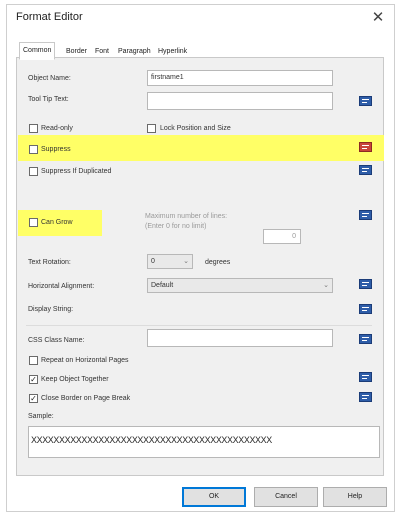  What do you see at coordinates (33, 360) in the screenshot?
I see `repeat-horizontal-checkbox` at bounding box center [33, 360].